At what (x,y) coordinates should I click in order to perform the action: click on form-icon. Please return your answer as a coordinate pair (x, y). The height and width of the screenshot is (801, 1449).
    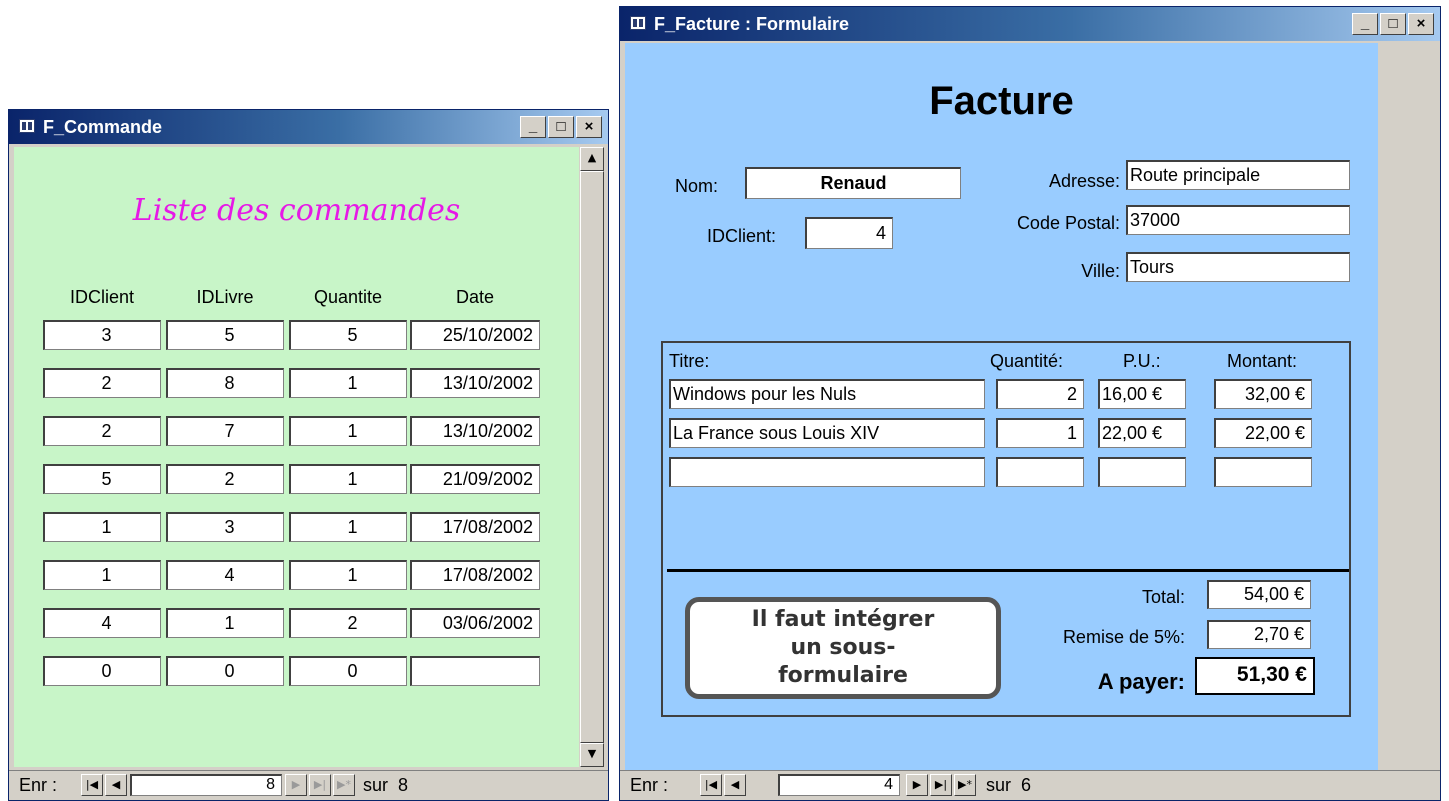
    Looking at the image, I should click on (27, 126).